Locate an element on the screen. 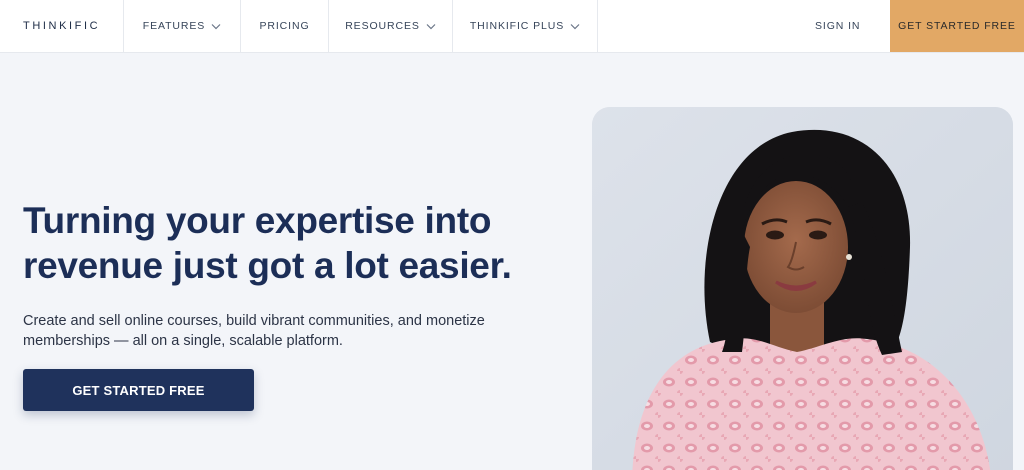  nav-item-resources: RESOURCES is located at coordinates (391, 26).